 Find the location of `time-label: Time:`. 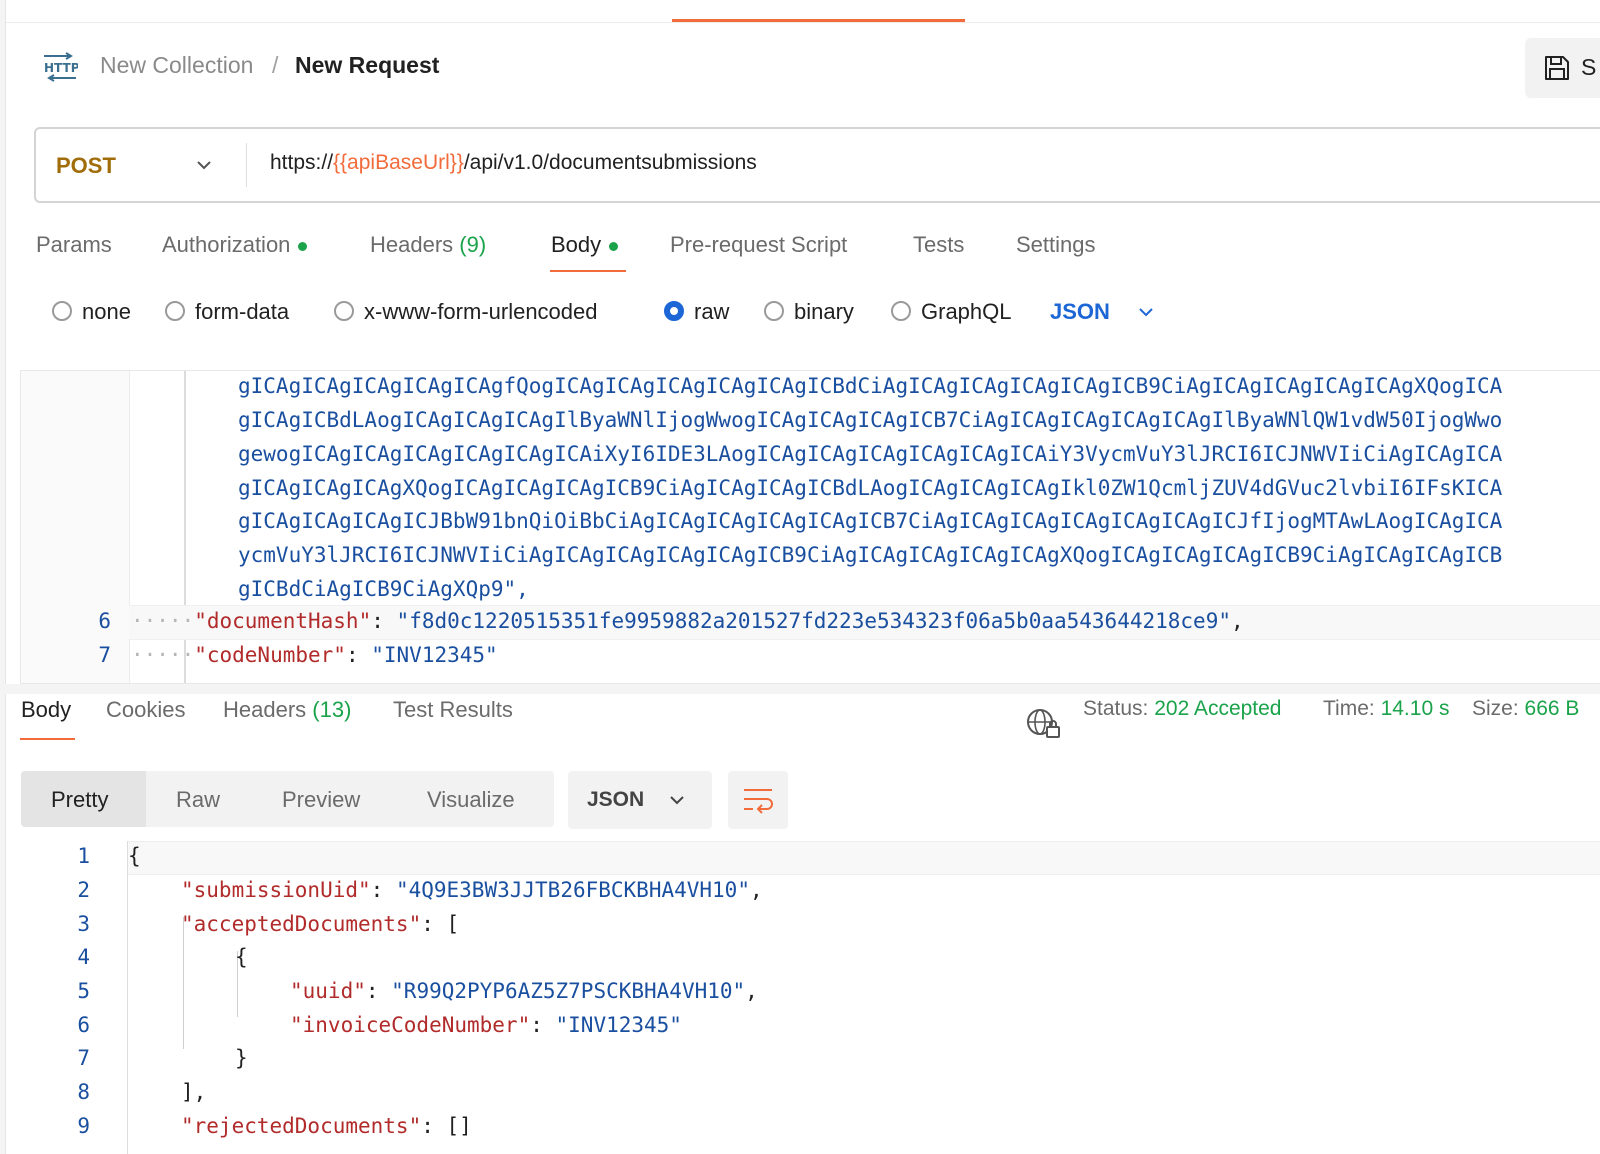

time-label: Time: is located at coordinates (1349, 708).